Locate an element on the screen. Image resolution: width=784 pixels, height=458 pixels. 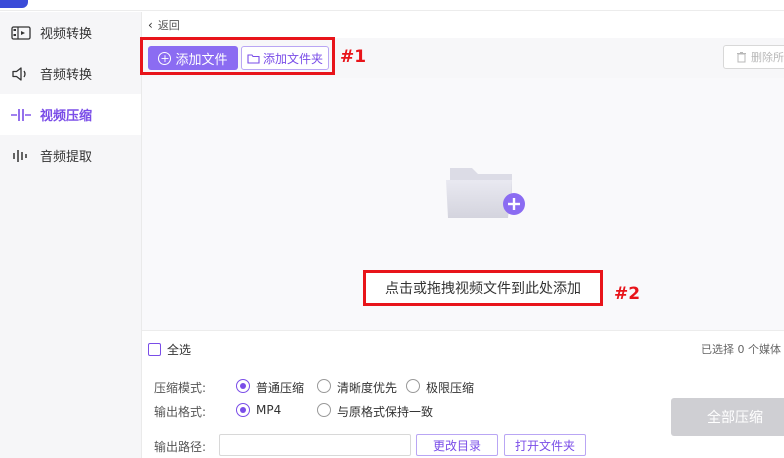
compress-icon is located at coordinates (21, 115).